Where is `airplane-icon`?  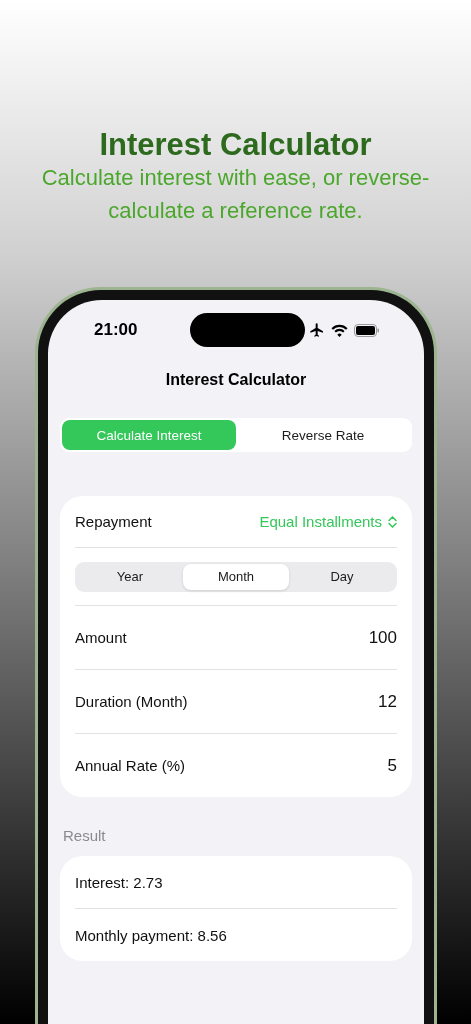
airplane-icon is located at coordinates (317, 330).